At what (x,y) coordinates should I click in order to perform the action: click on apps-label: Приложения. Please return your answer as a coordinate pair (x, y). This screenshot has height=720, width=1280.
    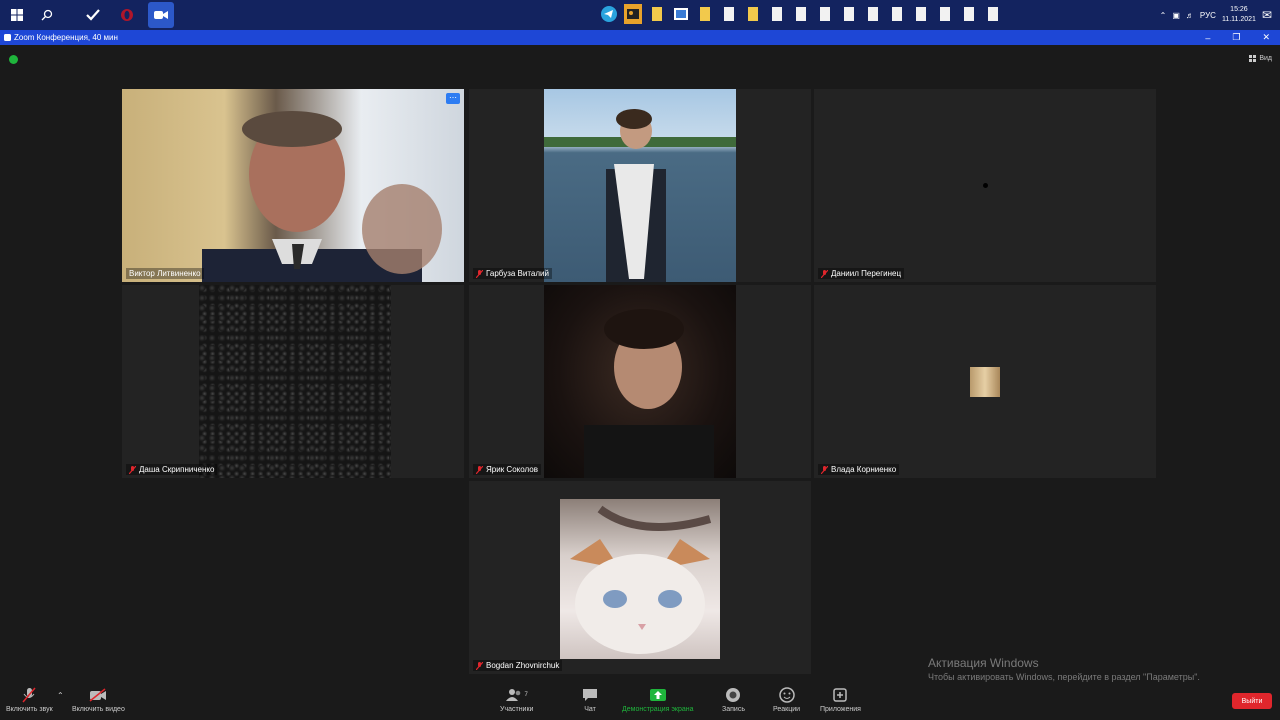
    Looking at the image, I should click on (840, 709).